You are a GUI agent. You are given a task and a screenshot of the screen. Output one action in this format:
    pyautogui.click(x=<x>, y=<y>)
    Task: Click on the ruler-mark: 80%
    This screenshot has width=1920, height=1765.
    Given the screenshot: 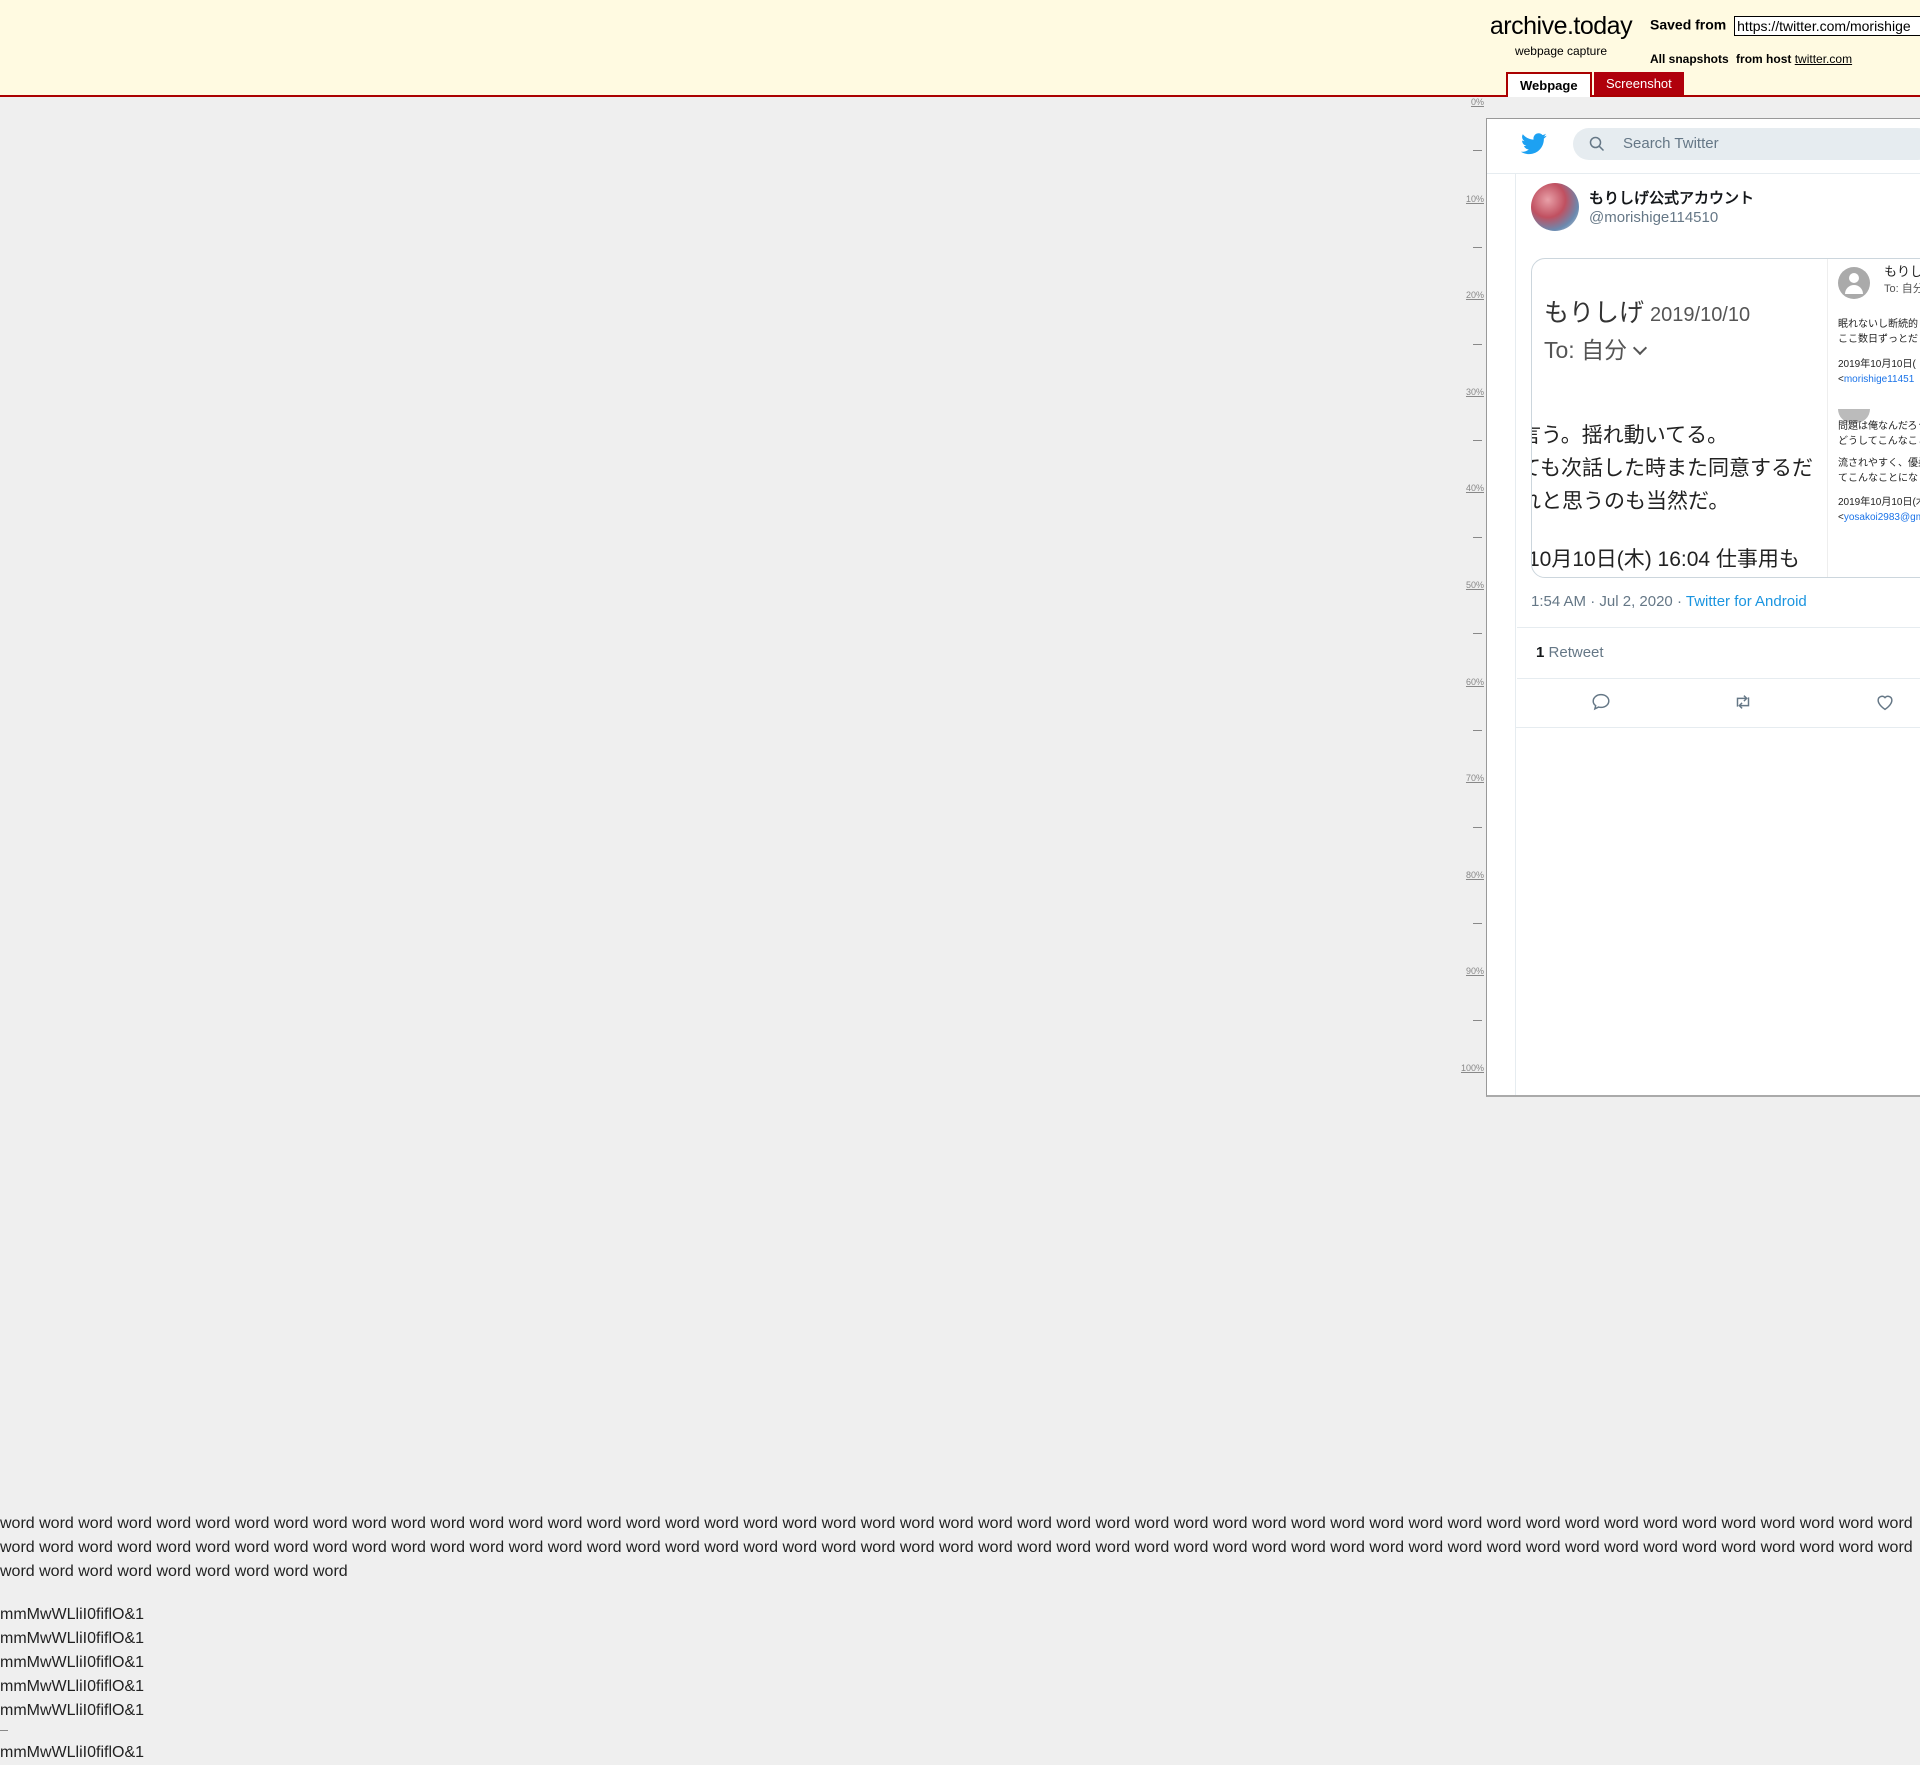 What is the action you would take?
    pyautogui.click(x=1475, y=875)
    